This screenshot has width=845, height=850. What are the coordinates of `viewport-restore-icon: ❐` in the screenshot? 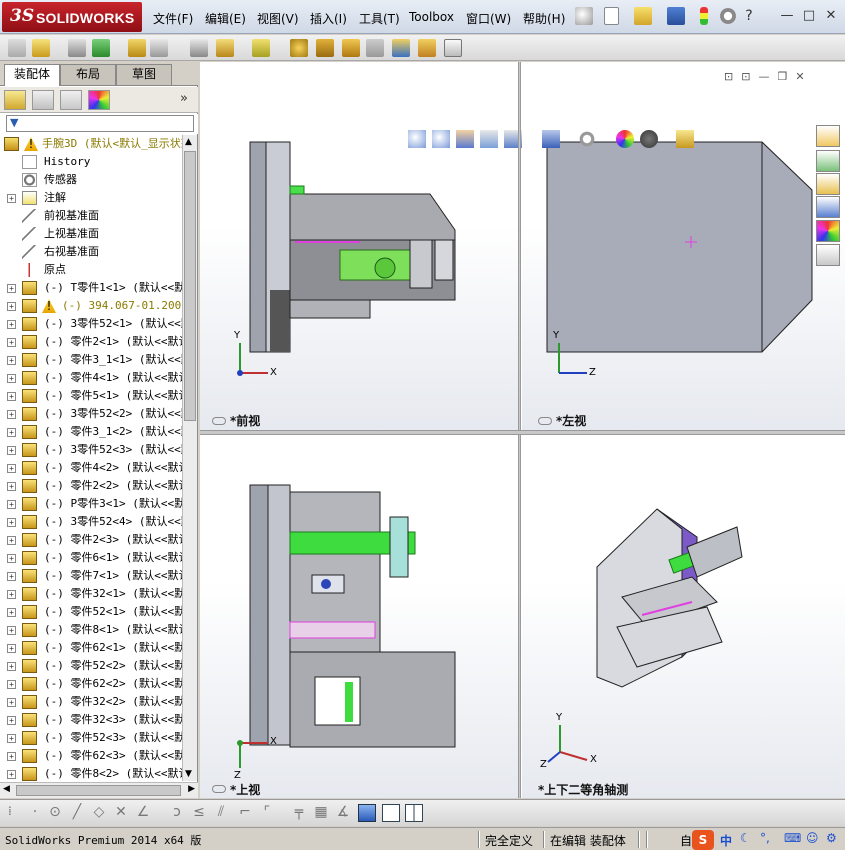 It's located at (782, 76).